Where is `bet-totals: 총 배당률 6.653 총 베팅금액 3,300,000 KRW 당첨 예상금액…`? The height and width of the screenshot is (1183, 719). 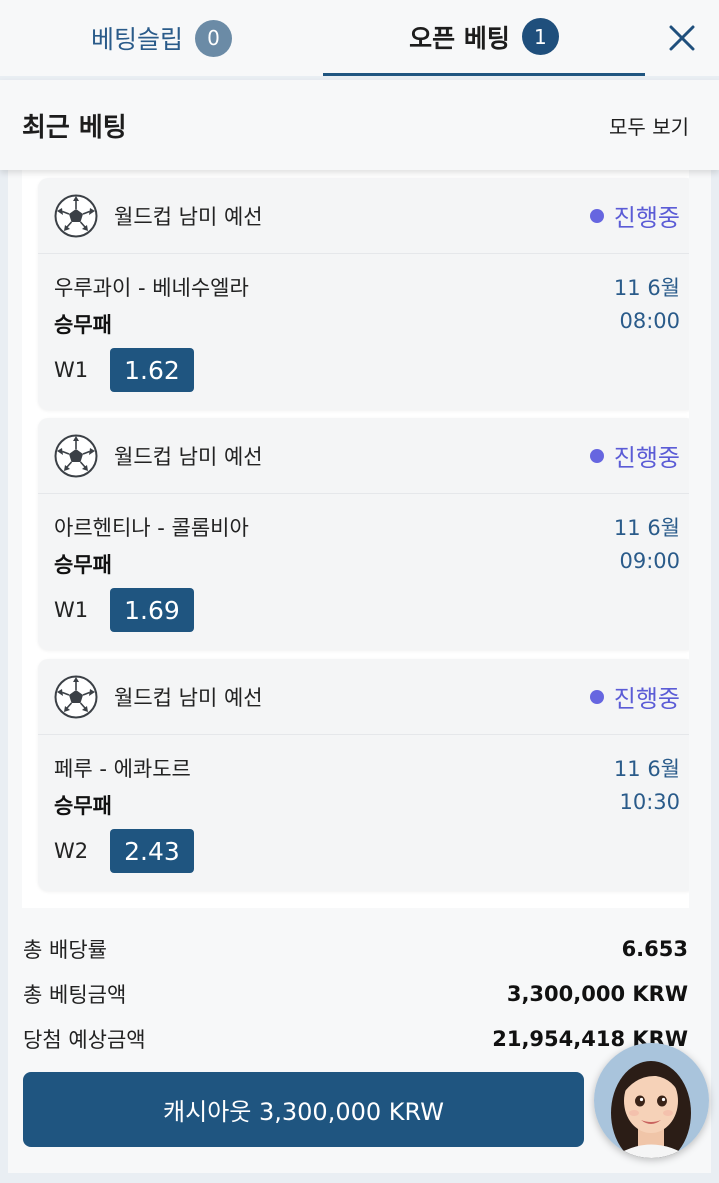 bet-totals: 총 배당률 6.653 총 베팅금액 3,300,000 KRW 당첨 예상금액… is located at coordinates (355, 993).